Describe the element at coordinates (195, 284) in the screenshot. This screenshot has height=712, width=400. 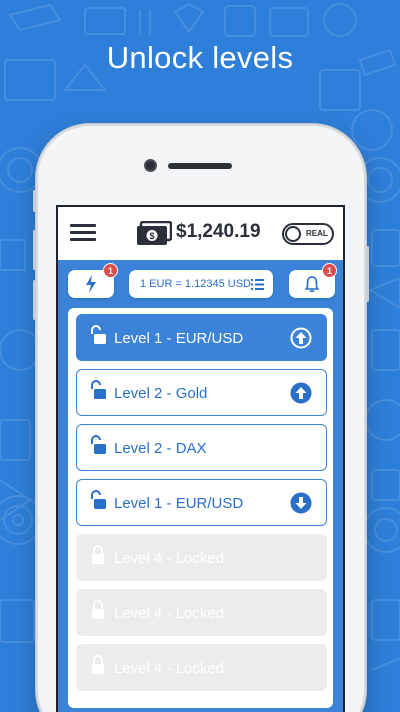
I see `exchange-rate-text: 1 EUR = 1.12345 USD` at that location.